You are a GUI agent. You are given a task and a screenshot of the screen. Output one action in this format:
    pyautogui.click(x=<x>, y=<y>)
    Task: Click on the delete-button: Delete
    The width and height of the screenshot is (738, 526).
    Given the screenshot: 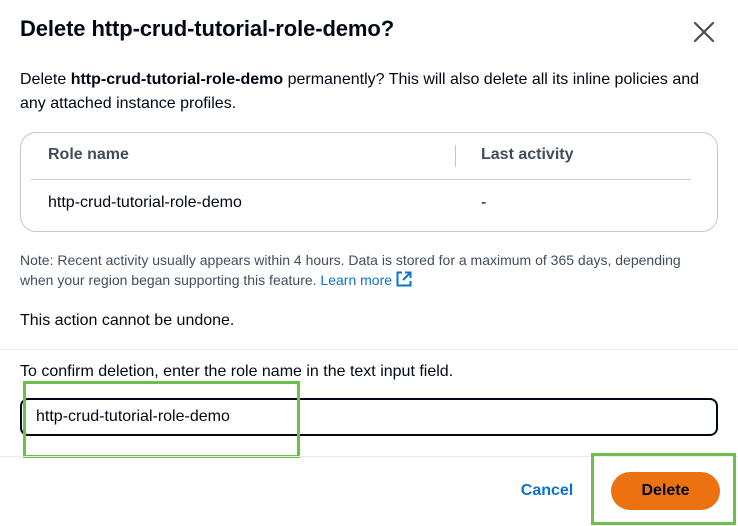 What is the action you would take?
    pyautogui.click(x=665, y=491)
    